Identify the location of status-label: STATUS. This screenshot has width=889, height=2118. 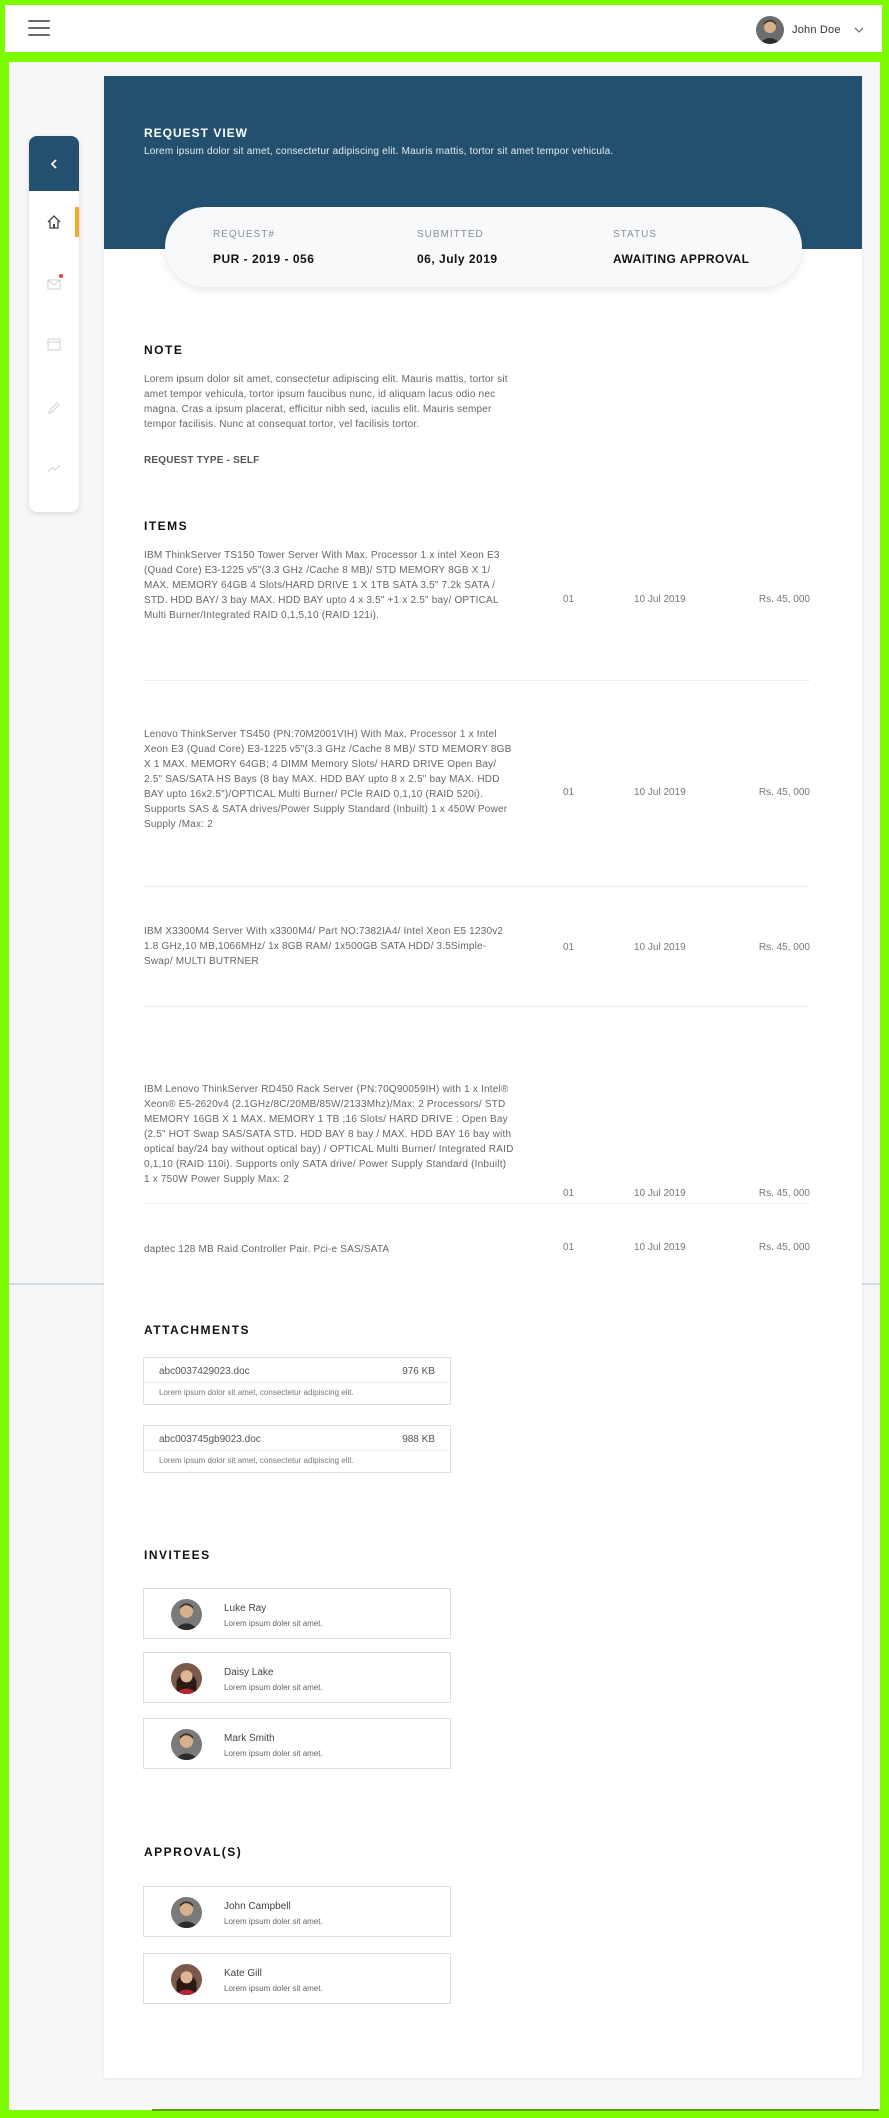
(635, 234).